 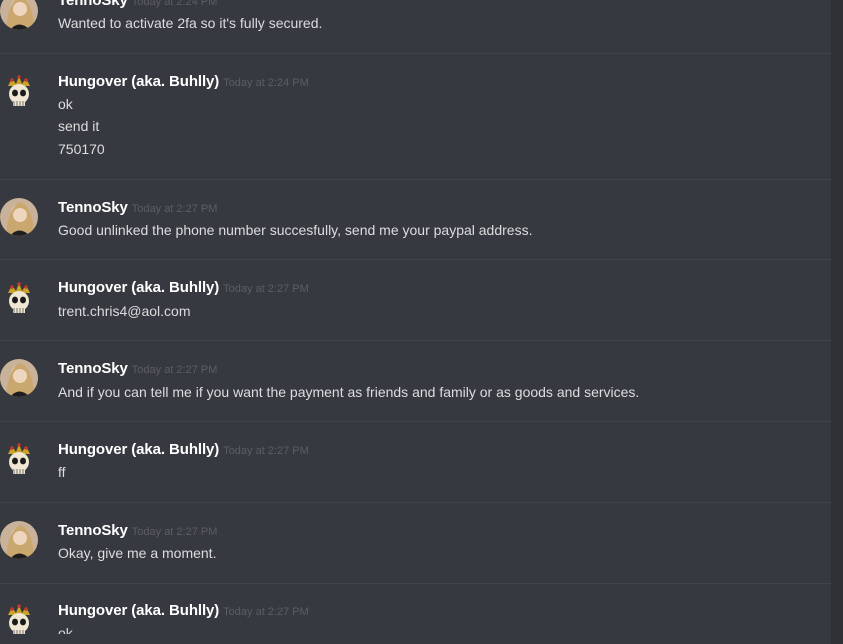 I want to click on composer-edge, so click(x=415, y=639).